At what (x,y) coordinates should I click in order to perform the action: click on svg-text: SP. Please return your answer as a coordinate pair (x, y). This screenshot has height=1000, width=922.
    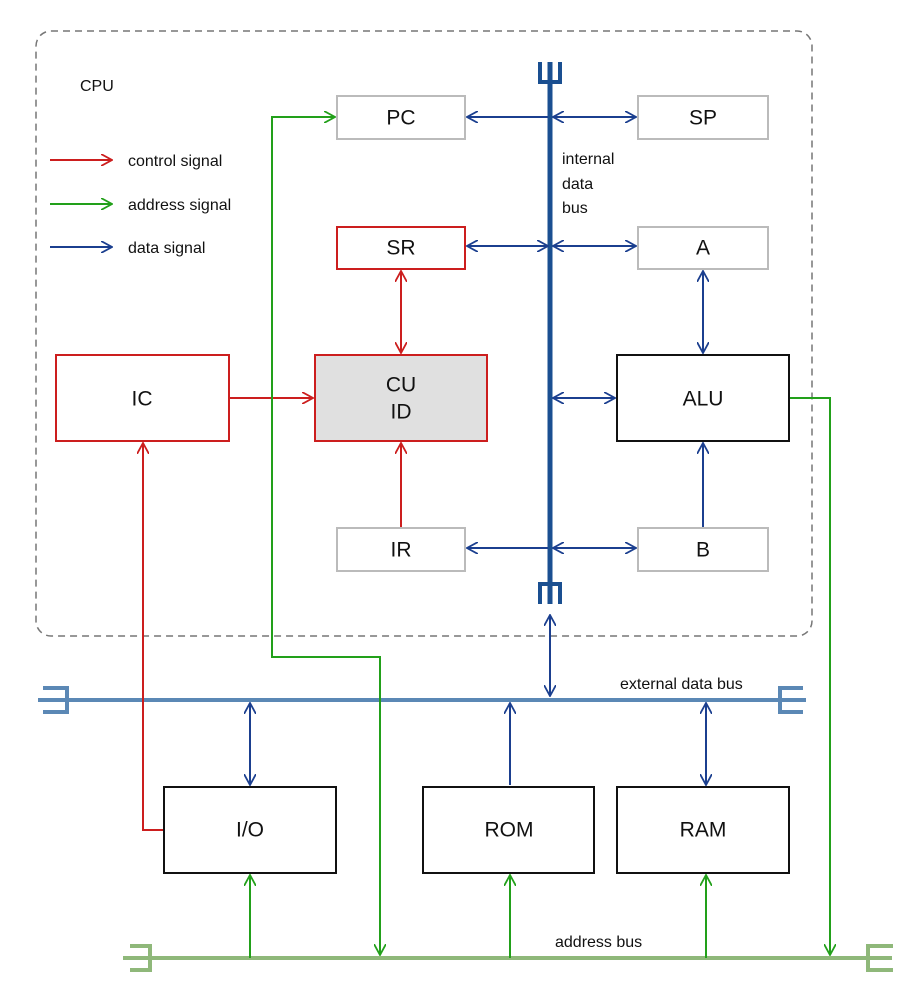
    Looking at the image, I should click on (703, 118).